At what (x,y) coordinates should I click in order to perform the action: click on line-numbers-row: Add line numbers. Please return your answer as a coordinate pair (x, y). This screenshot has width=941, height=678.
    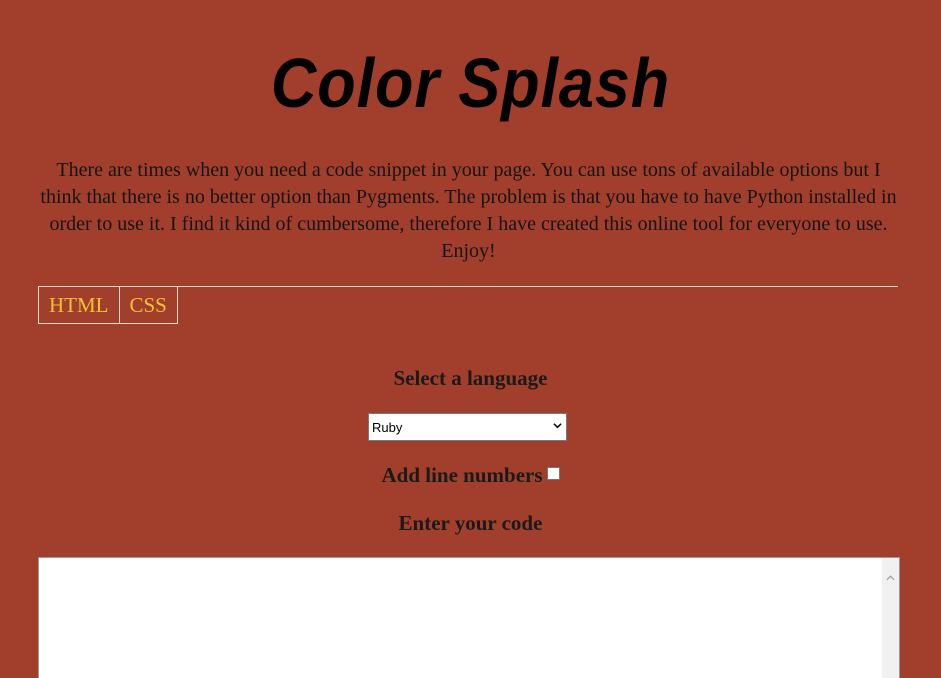
    Looking at the image, I should click on (470, 475).